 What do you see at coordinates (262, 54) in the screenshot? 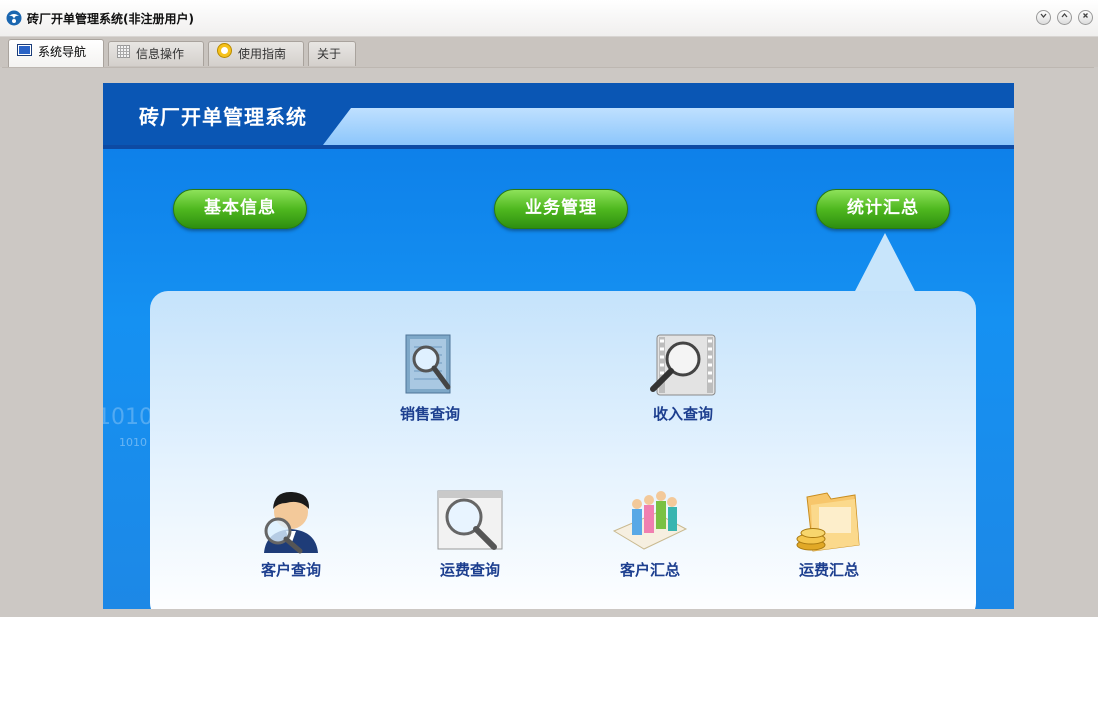
I see `tab-label: 使用指南` at bounding box center [262, 54].